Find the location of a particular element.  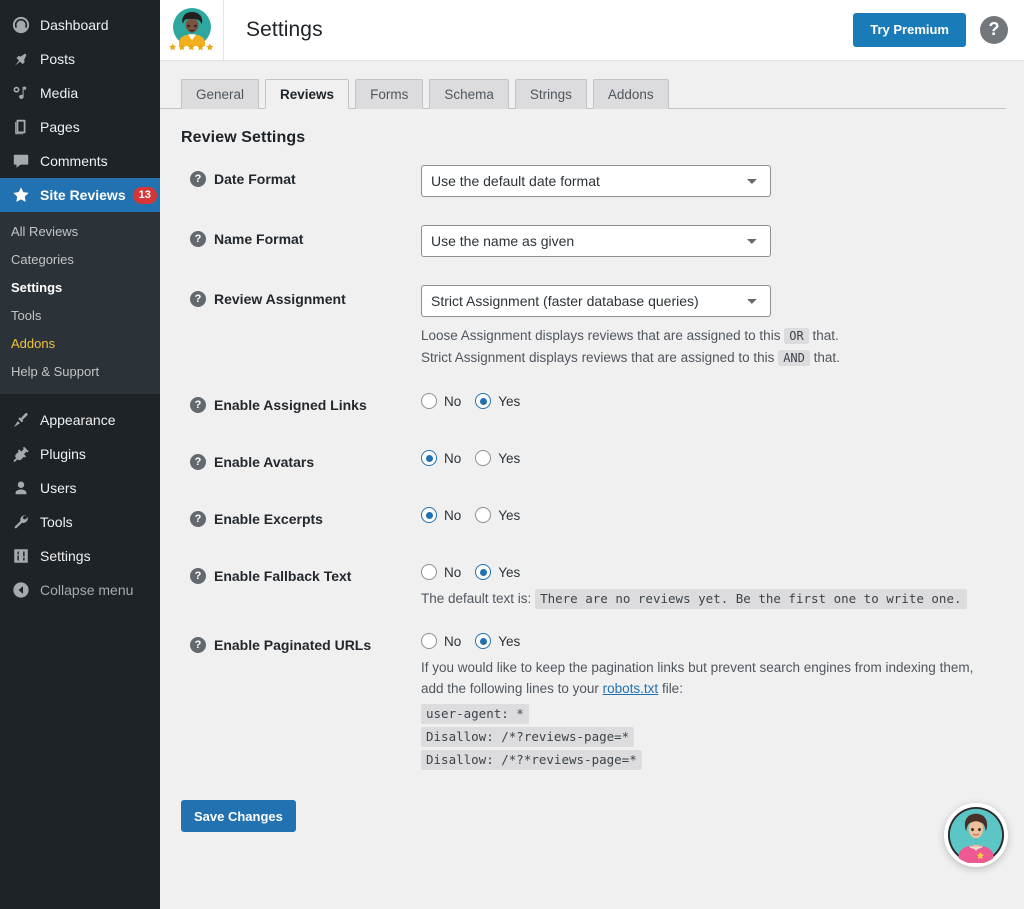

radio-assigned-links-no: No is located at coordinates (441, 401).